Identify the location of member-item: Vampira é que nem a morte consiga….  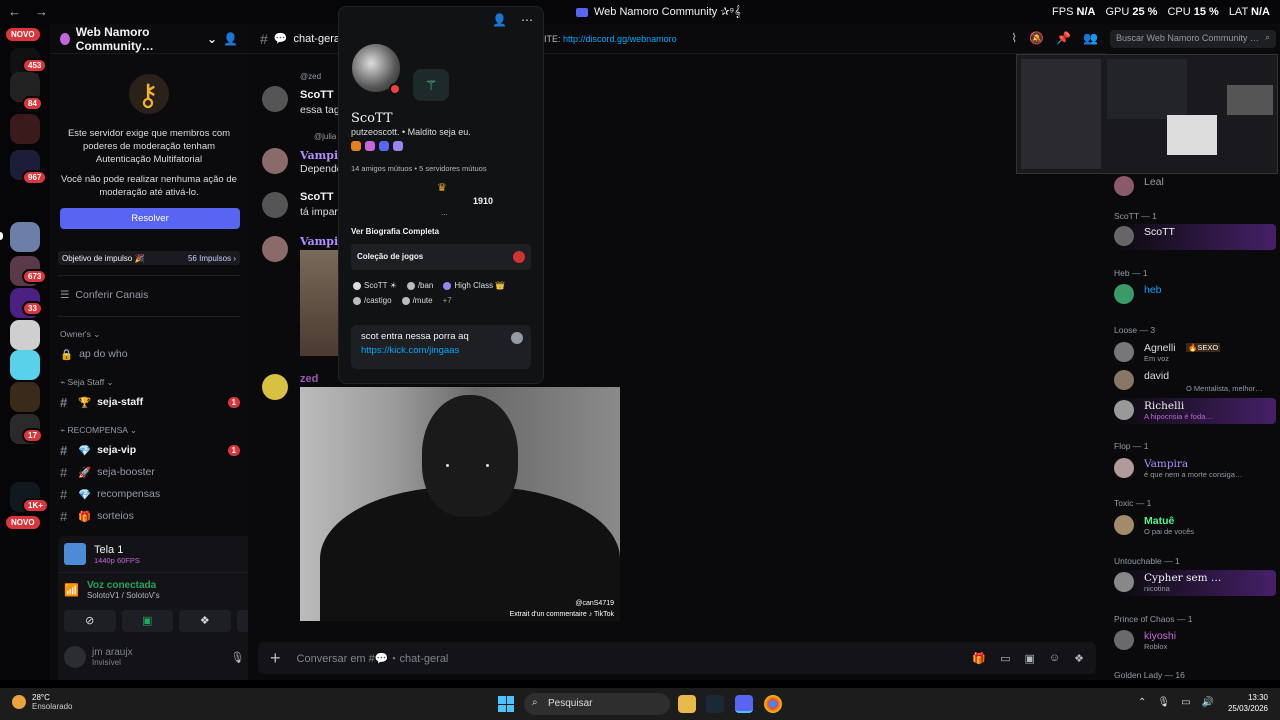
(1195, 469).